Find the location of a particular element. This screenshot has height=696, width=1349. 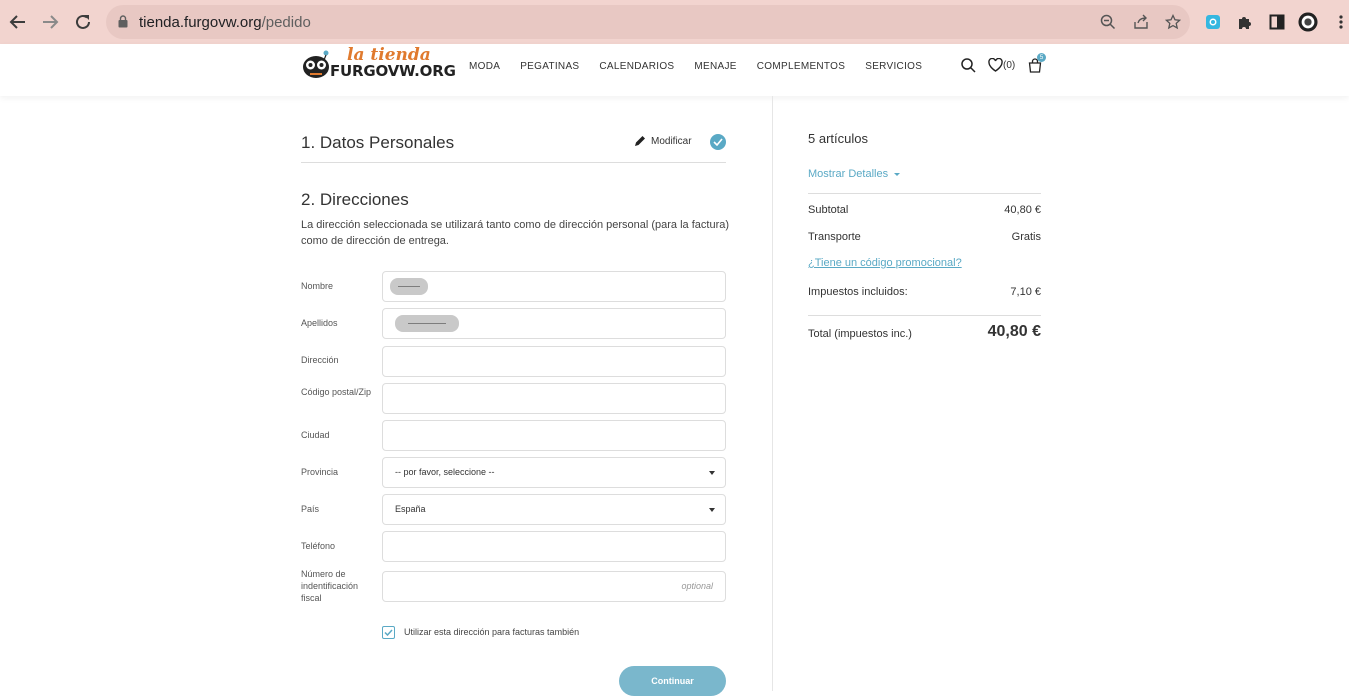

logo-brand: FURGOVW.ORG is located at coordinates (393, 71).